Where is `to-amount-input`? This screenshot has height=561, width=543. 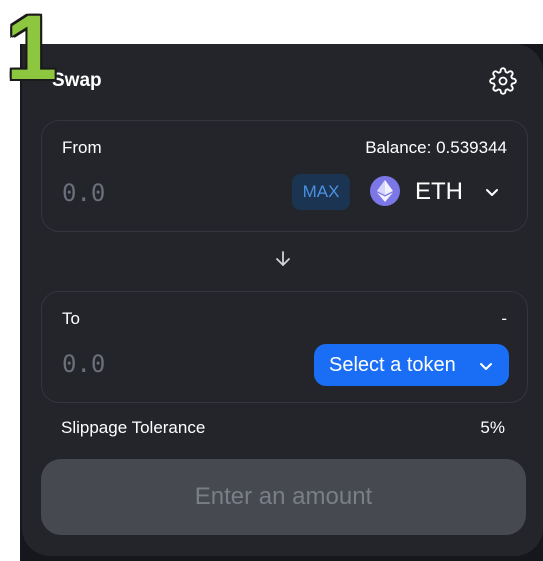 to-amount-input is located at coordinates (152, 364).